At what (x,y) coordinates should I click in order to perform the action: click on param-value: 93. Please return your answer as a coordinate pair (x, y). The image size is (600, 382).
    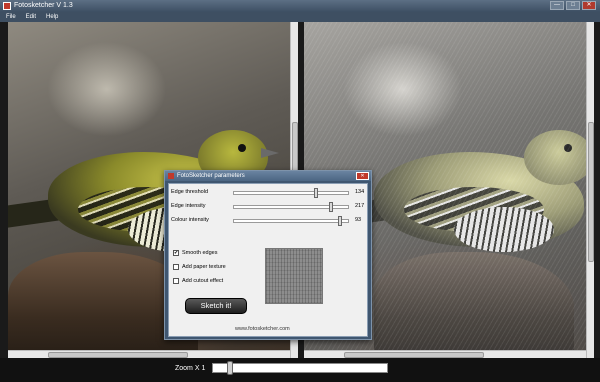
    Looking at the image, I should click on (358, 220).